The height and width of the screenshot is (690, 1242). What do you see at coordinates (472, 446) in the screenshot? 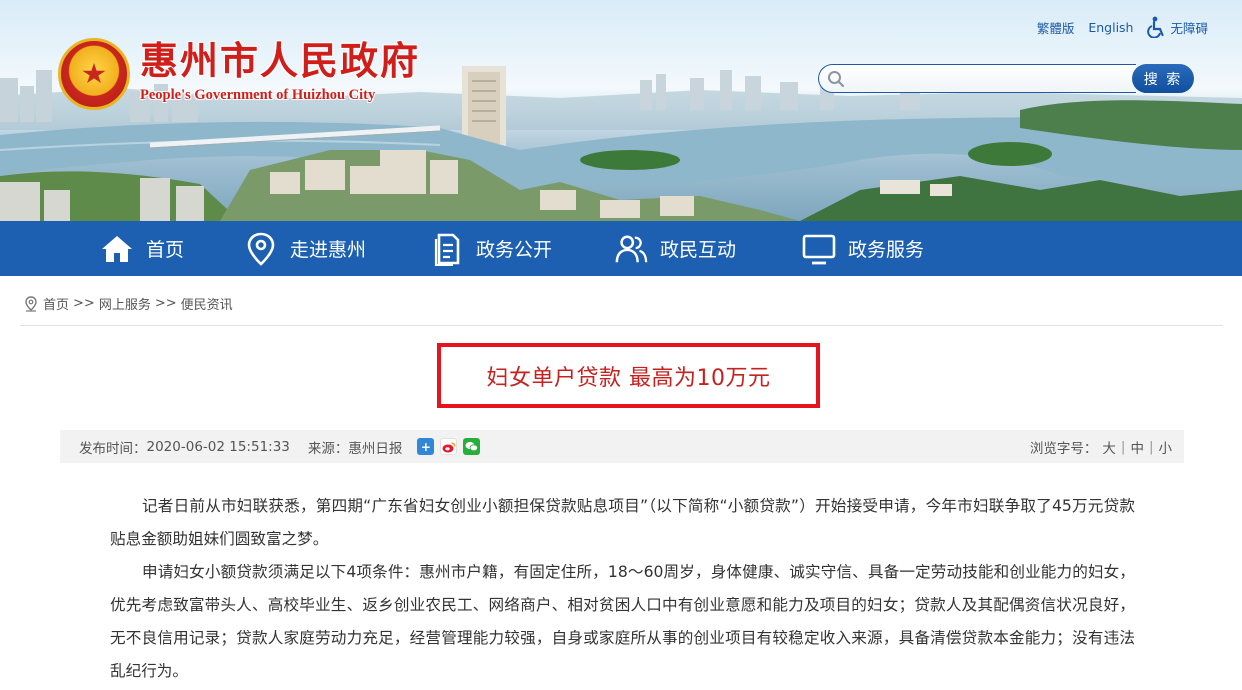
I see `wechat-share-icon` at bounding box center [472, 446].